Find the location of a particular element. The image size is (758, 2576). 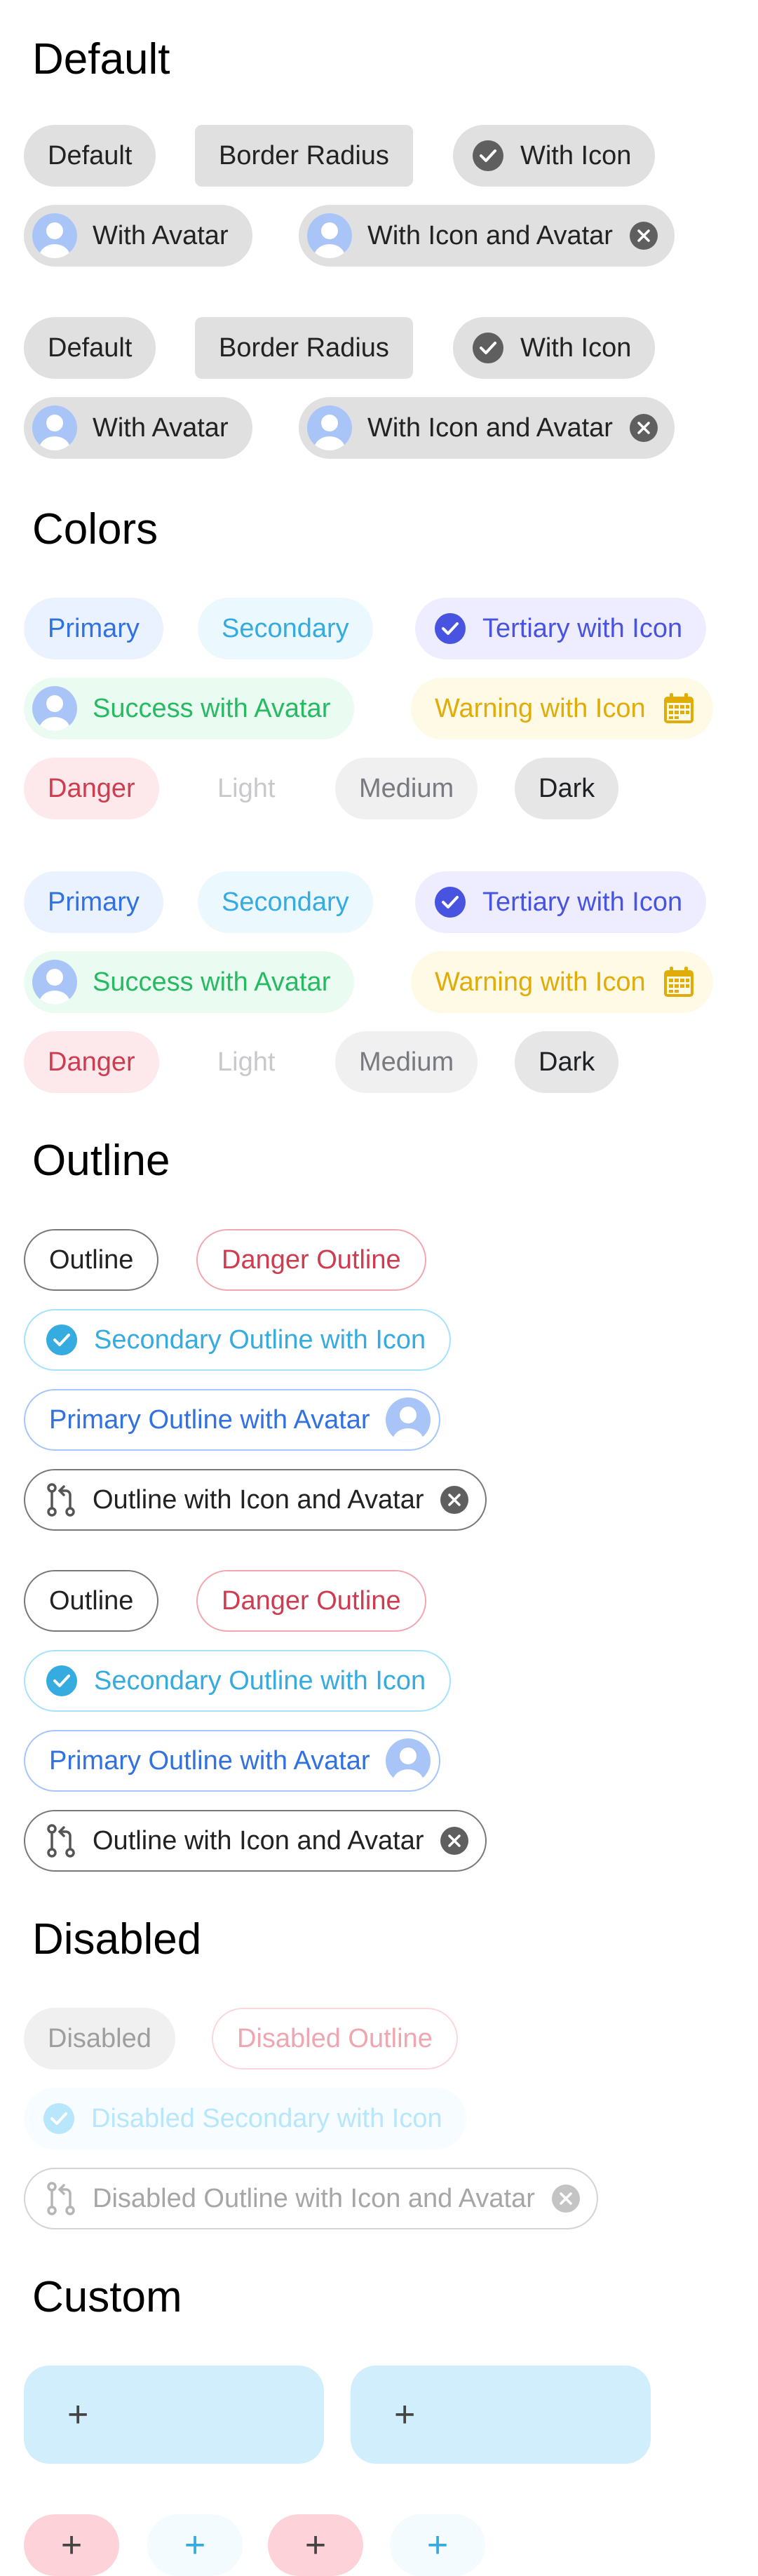

chip-label: Secondary Outline with Icon is located at coordinates (260, 1681).